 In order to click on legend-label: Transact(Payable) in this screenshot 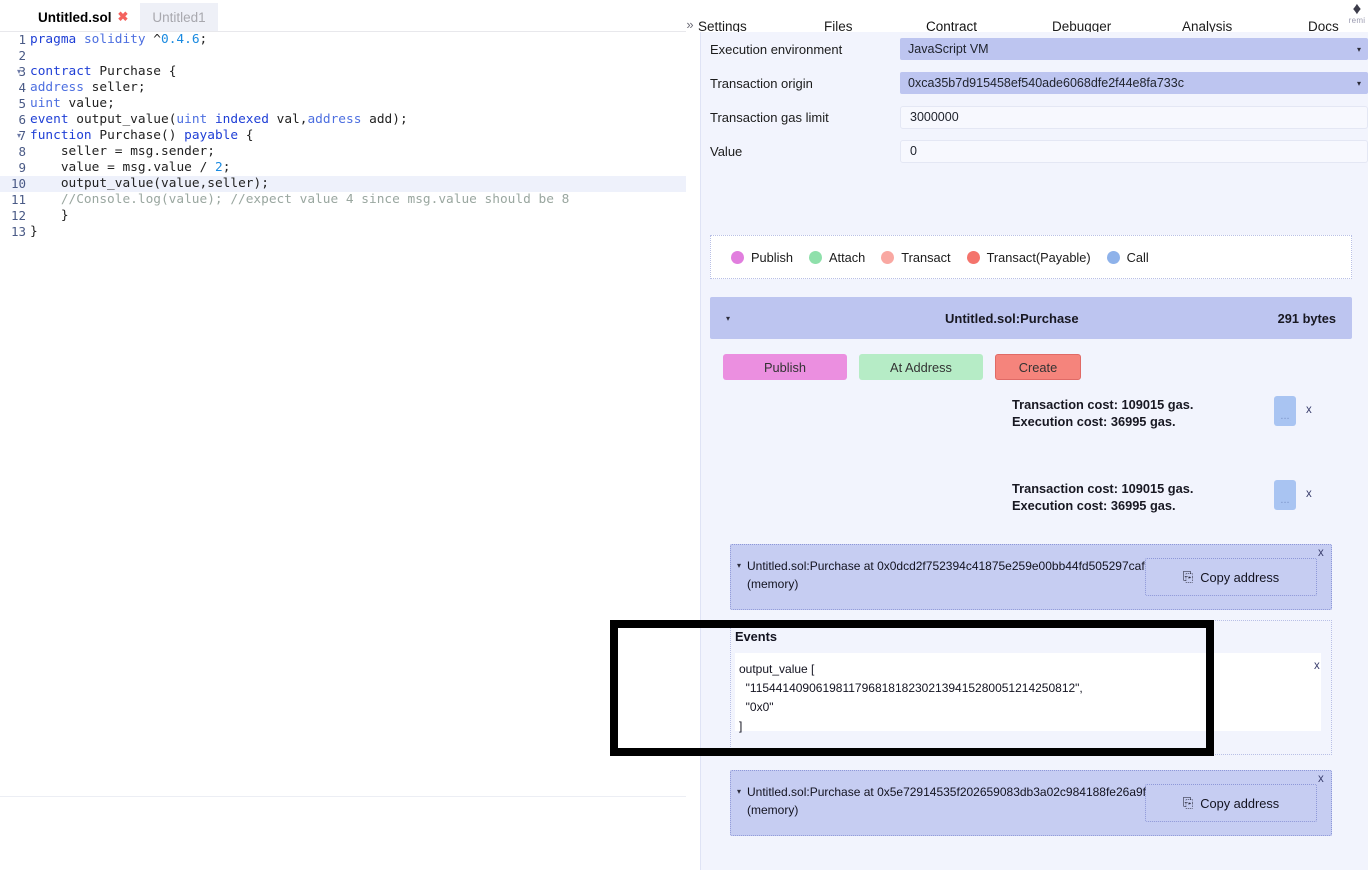, I will do `click(1038, 257)`.